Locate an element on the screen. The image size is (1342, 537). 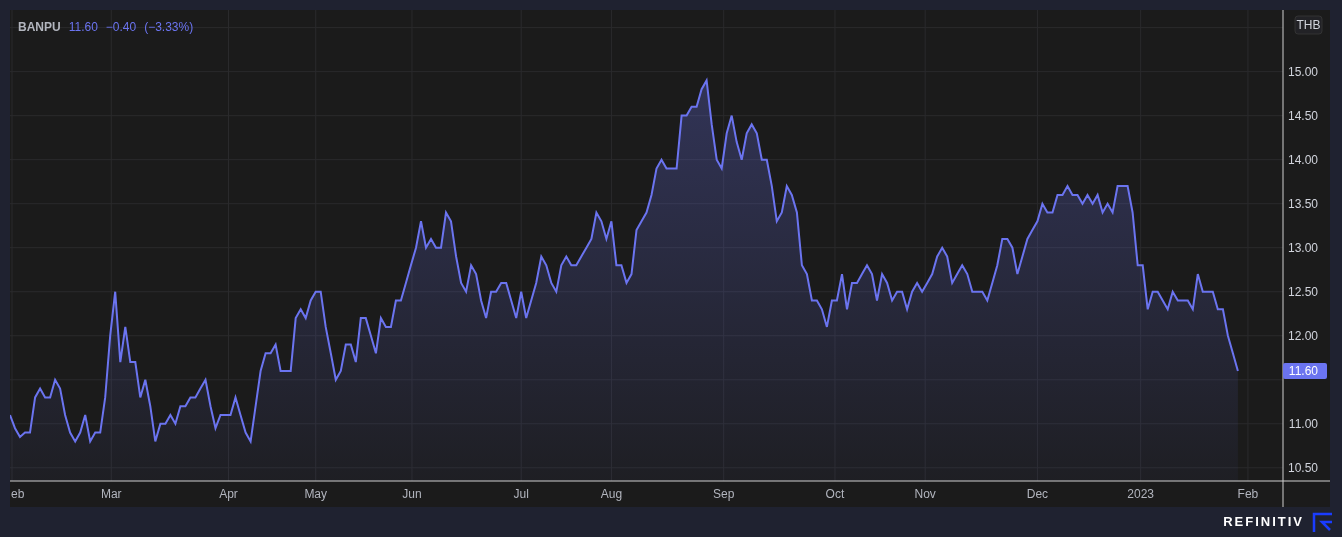
axis-label: eb is located at coordinates (18, 494).